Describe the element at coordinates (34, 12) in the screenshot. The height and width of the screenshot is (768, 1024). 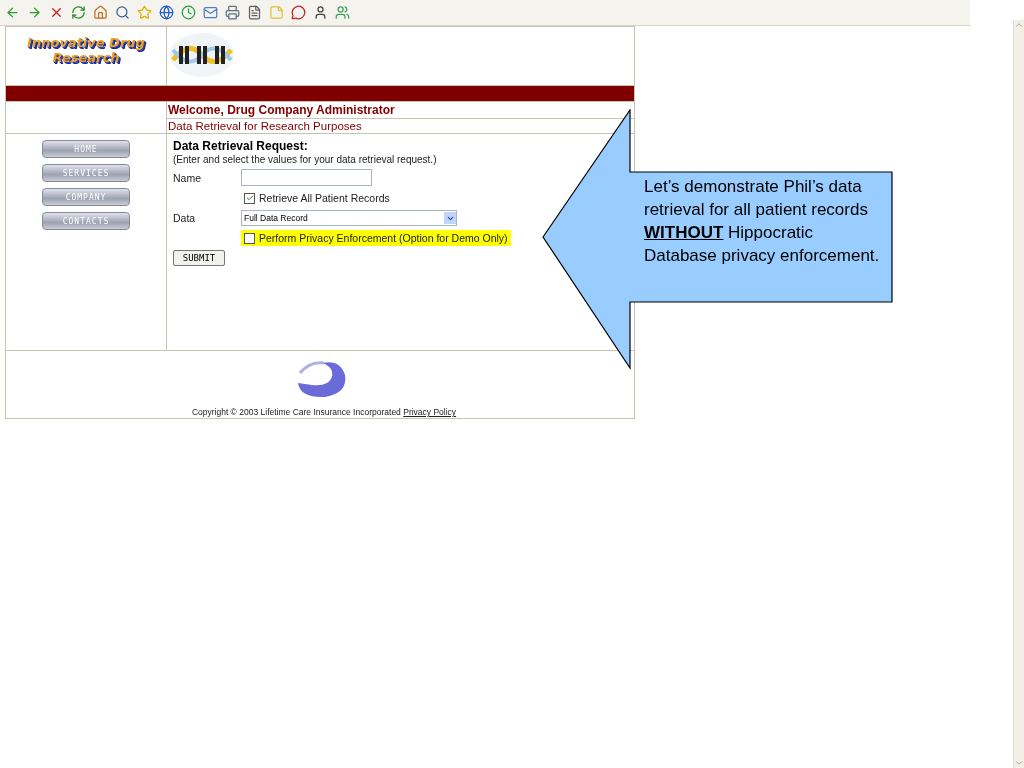
I see `forward-icon` at that location.